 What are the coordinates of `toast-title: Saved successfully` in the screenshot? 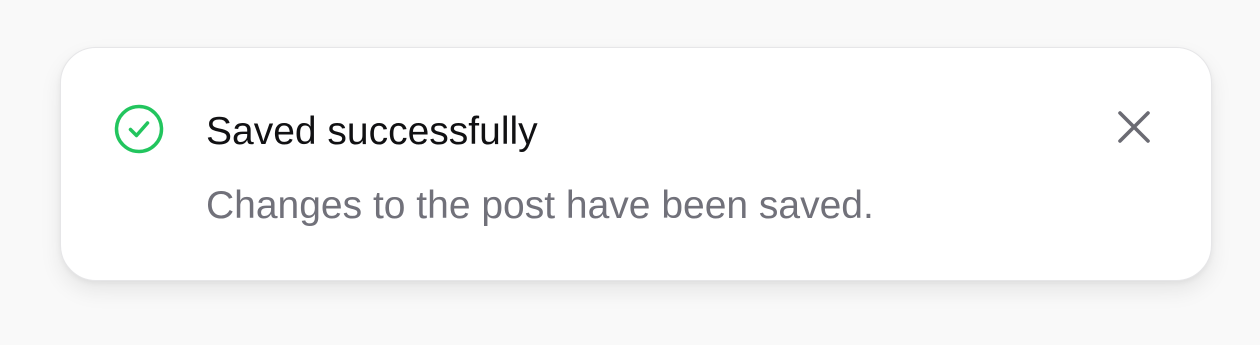 It's located at (372, 131).